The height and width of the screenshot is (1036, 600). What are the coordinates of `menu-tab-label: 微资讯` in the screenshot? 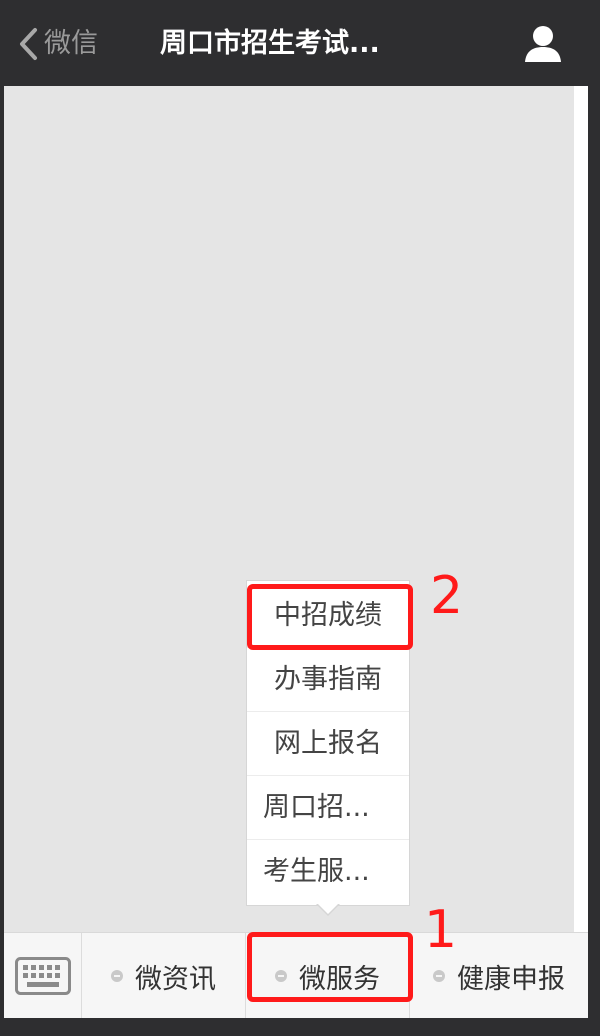 It's located at (175, 979).